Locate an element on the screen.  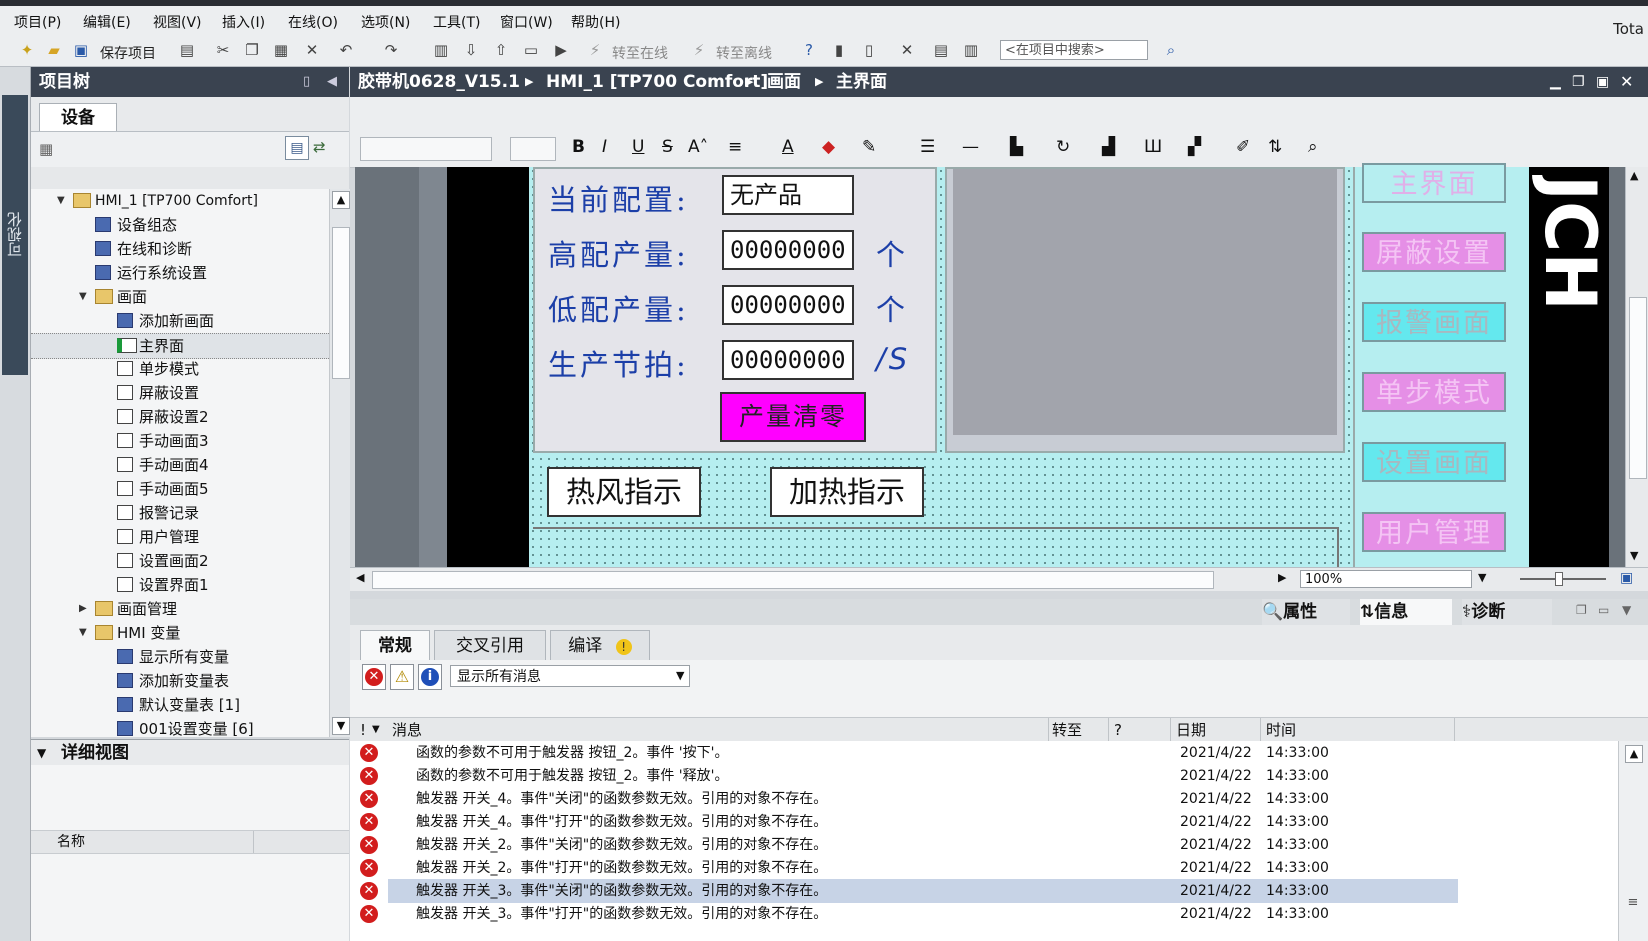
save-icon: ▣ is located at coordinates (81, 50).